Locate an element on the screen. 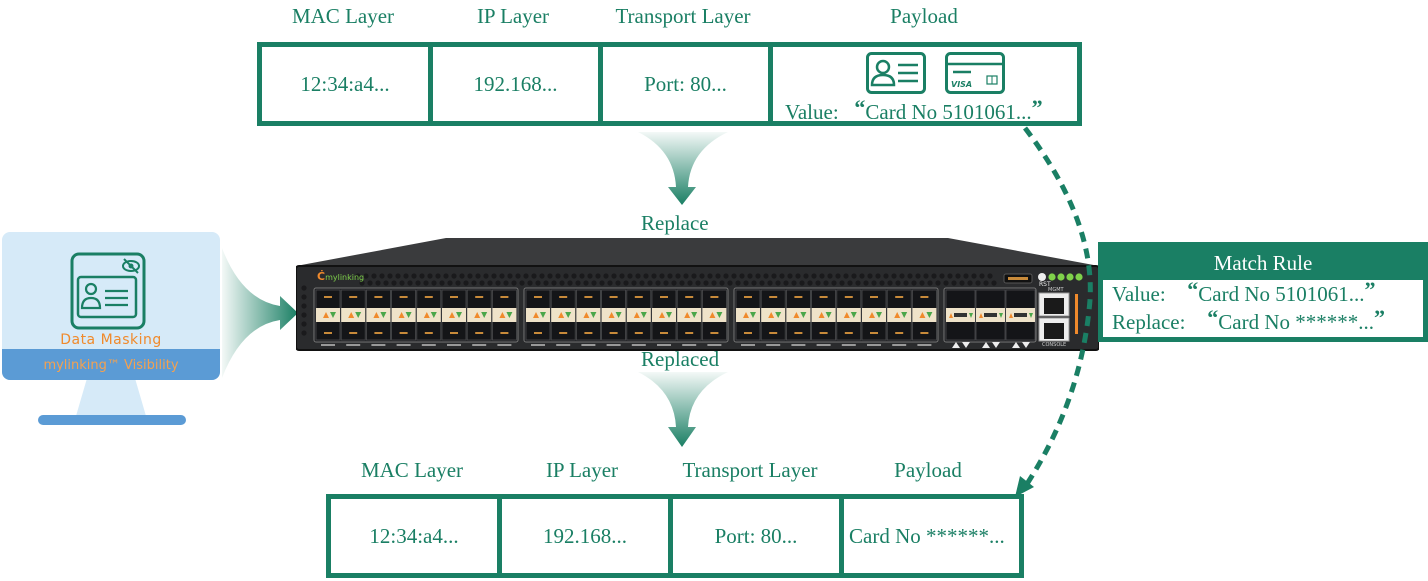  monitor-base is located at coordinates (112, 420).